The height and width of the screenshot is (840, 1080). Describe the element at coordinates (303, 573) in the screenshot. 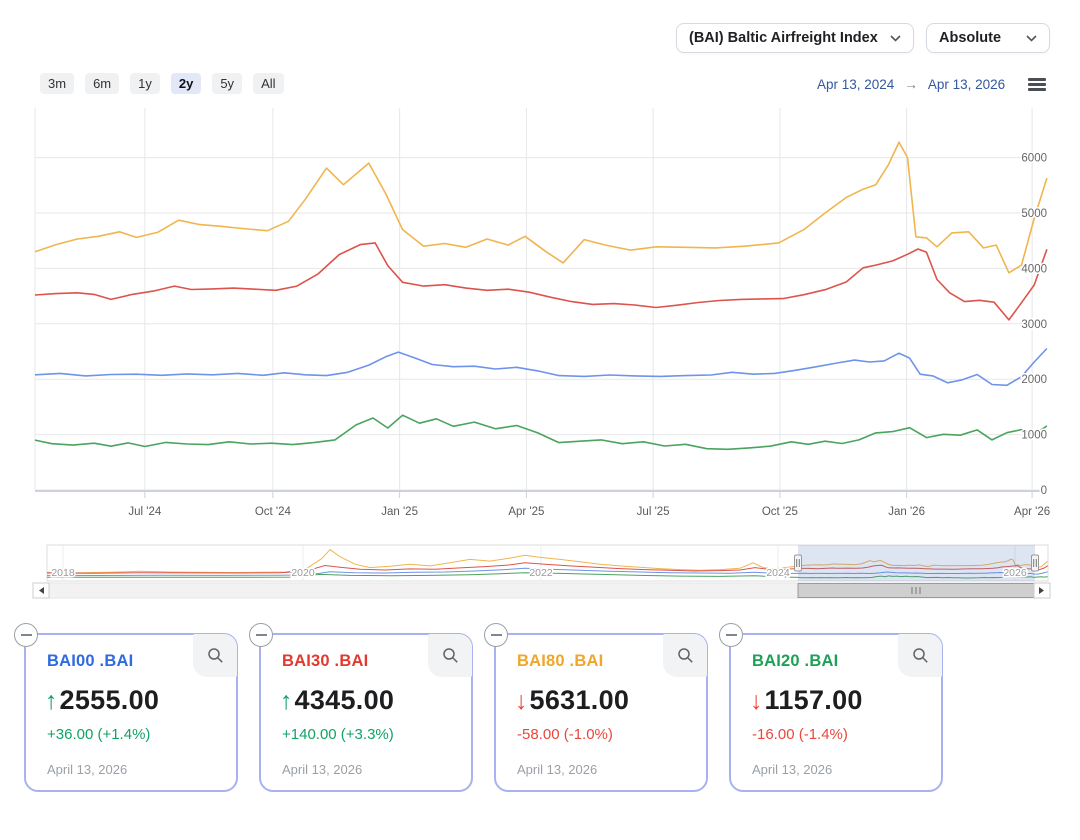

I see `svg-text: 2020` at that location.